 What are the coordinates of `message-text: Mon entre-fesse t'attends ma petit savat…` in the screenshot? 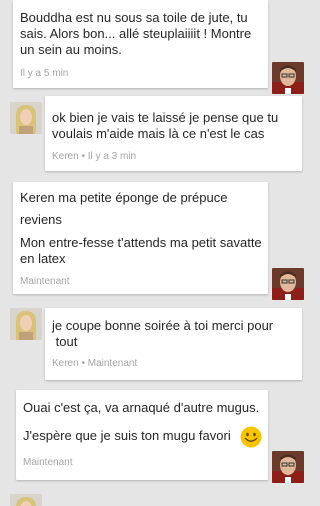 It's located at (141, 242).